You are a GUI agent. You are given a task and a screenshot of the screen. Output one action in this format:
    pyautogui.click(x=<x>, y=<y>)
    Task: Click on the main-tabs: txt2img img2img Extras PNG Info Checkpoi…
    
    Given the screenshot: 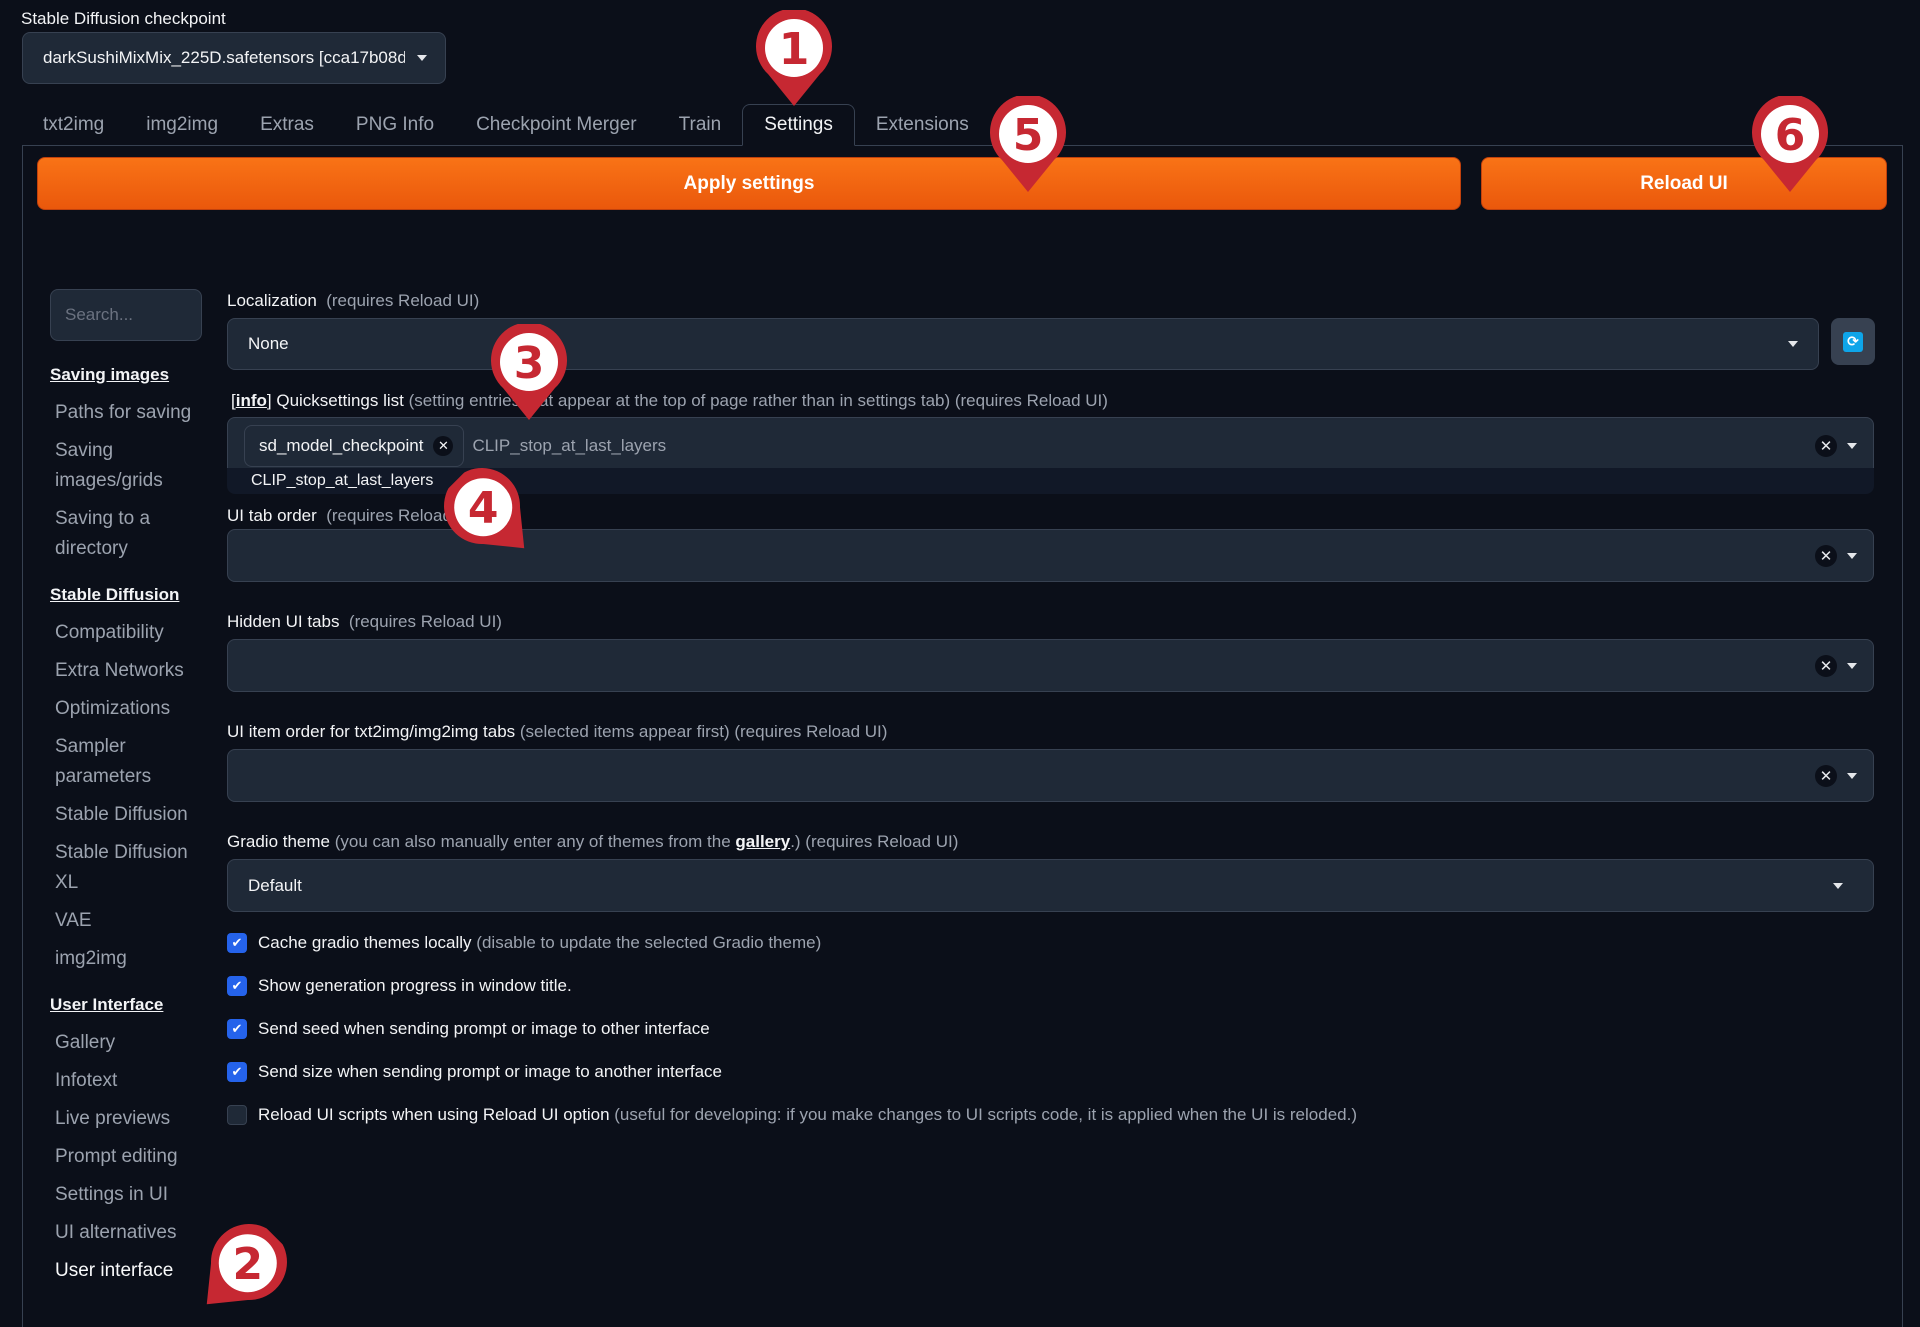 What is the action you would take?
    pyautogui.click(x=506, y=125)
    